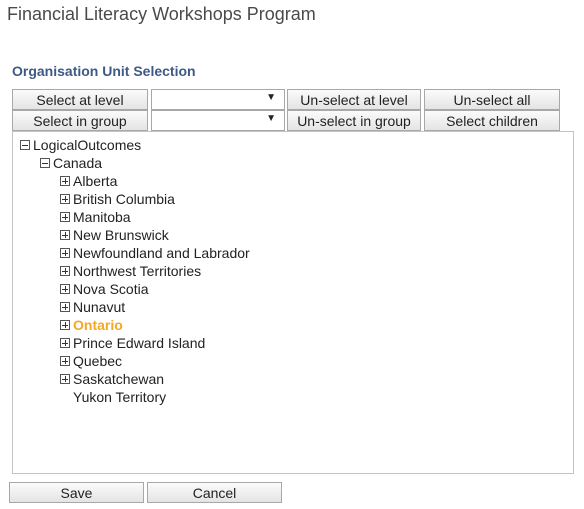 This screenshot has height=509, width=584. I want to click on page-title: Financial Literacy Workshops Program, so click(161, 14).